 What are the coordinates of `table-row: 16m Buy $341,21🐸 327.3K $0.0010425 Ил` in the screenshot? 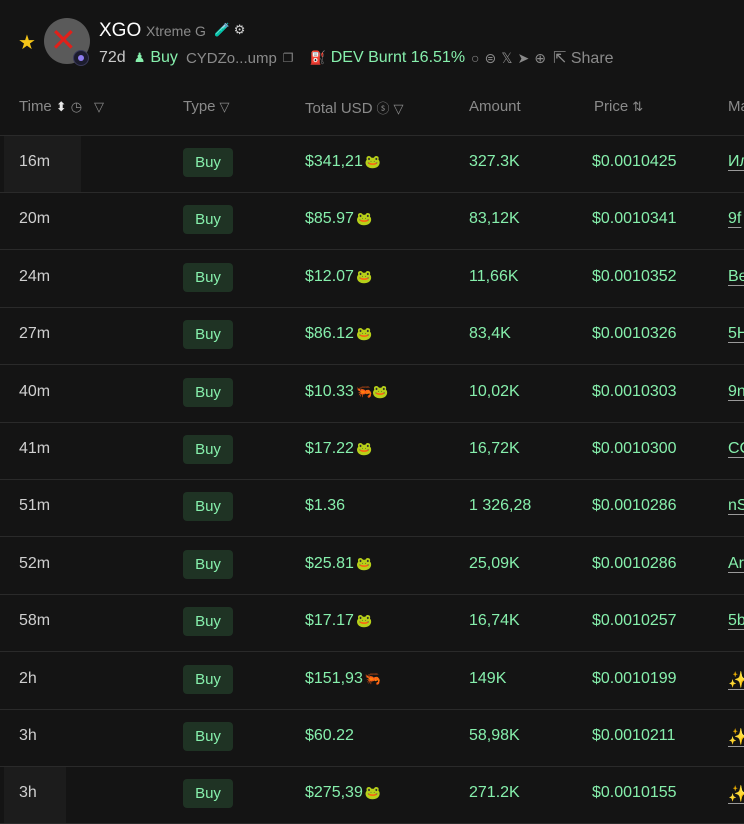 It's located at (372, 164).